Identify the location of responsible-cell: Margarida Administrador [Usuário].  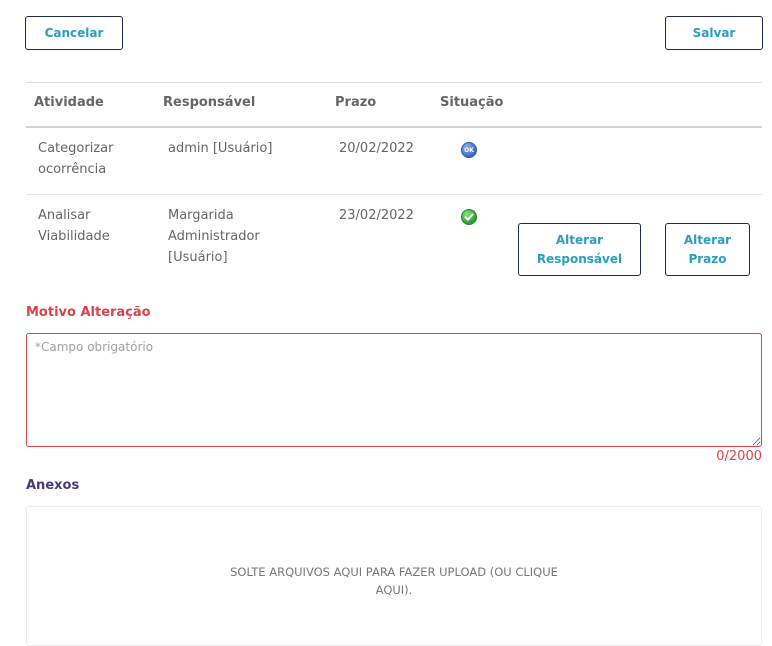
(214, 236).